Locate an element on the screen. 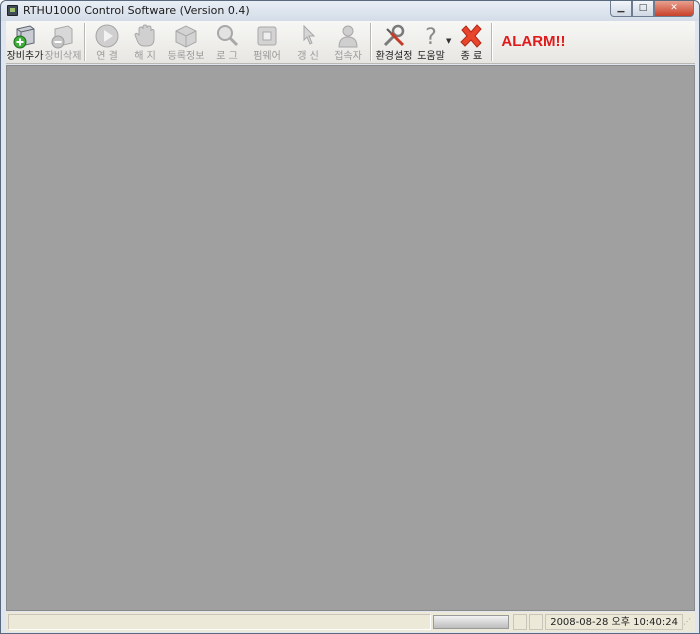  exit-button: 종 료 is located at coordinates (471, 42).